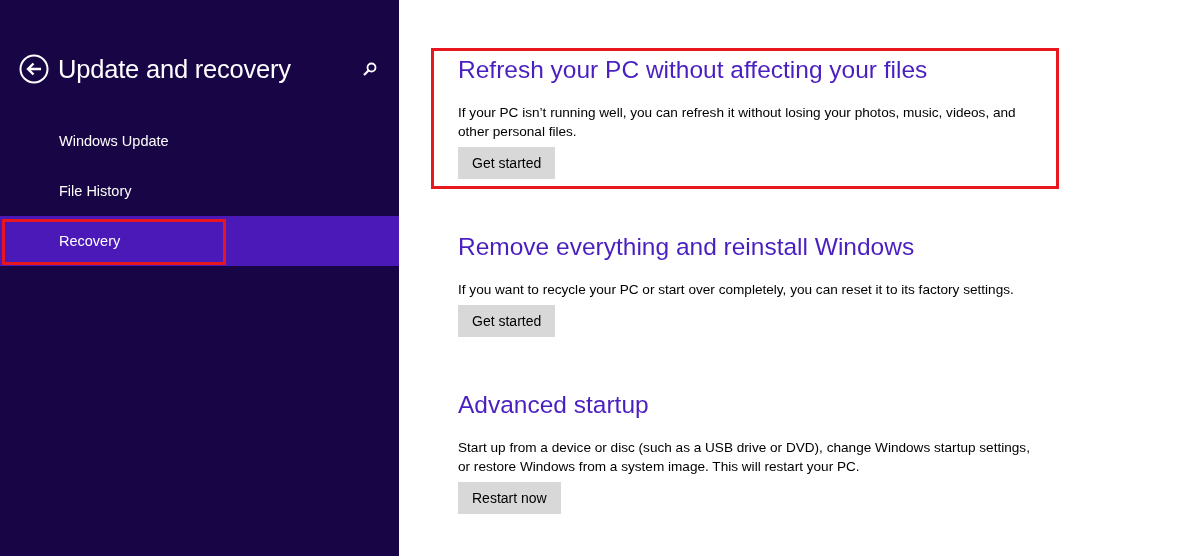 This screenshot has width=1198, height=556. Describe the element at coordinates (199, 191) in the screenshot. I see `nav-item: File History` at that location.